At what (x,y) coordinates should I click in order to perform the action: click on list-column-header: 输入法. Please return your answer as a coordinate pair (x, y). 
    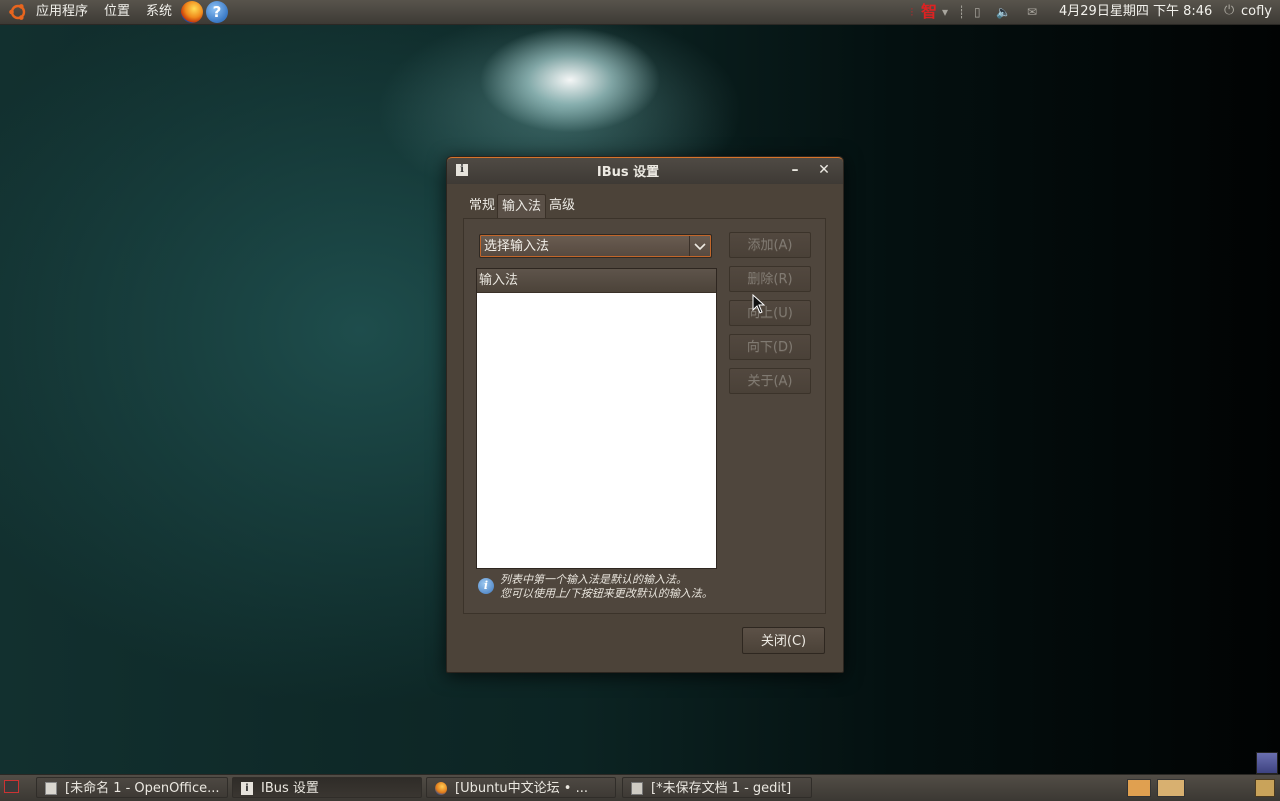
    Looking at the image, I should click on (596, 281).